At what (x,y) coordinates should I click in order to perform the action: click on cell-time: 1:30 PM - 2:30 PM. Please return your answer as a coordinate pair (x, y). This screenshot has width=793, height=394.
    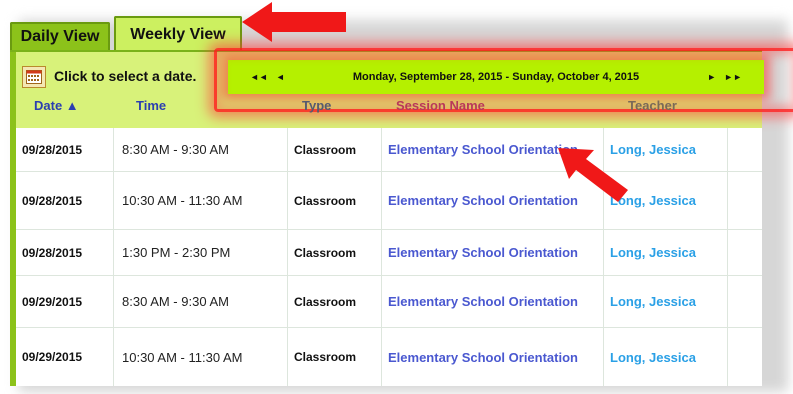
    Looking at the image, I should click on (201, 252).